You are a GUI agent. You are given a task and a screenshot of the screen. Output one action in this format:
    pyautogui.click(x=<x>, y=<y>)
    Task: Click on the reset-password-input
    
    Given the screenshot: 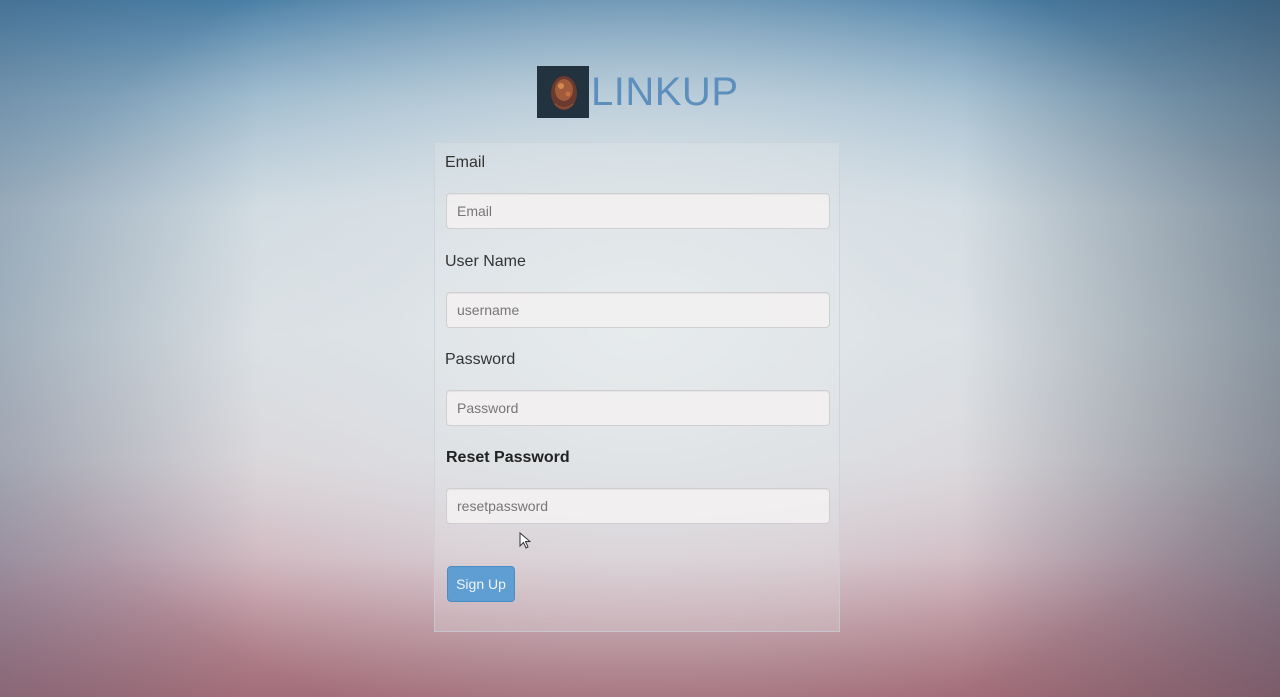 What is the action you would take?
    pyautogui.click(x=638, y=506)
    